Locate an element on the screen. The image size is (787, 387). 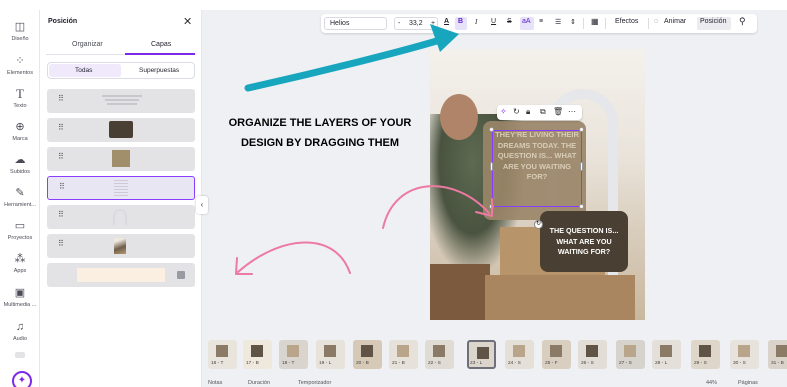
page-label: 24 - S is located at coordinates (514, 363).